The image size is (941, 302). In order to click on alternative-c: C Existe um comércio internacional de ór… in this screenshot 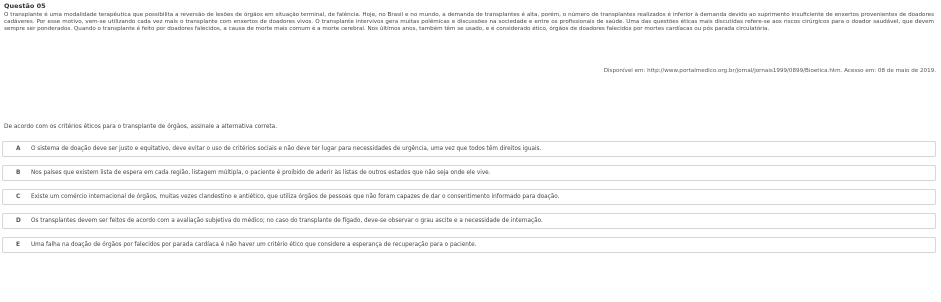, I will do `click(469, 197)`.